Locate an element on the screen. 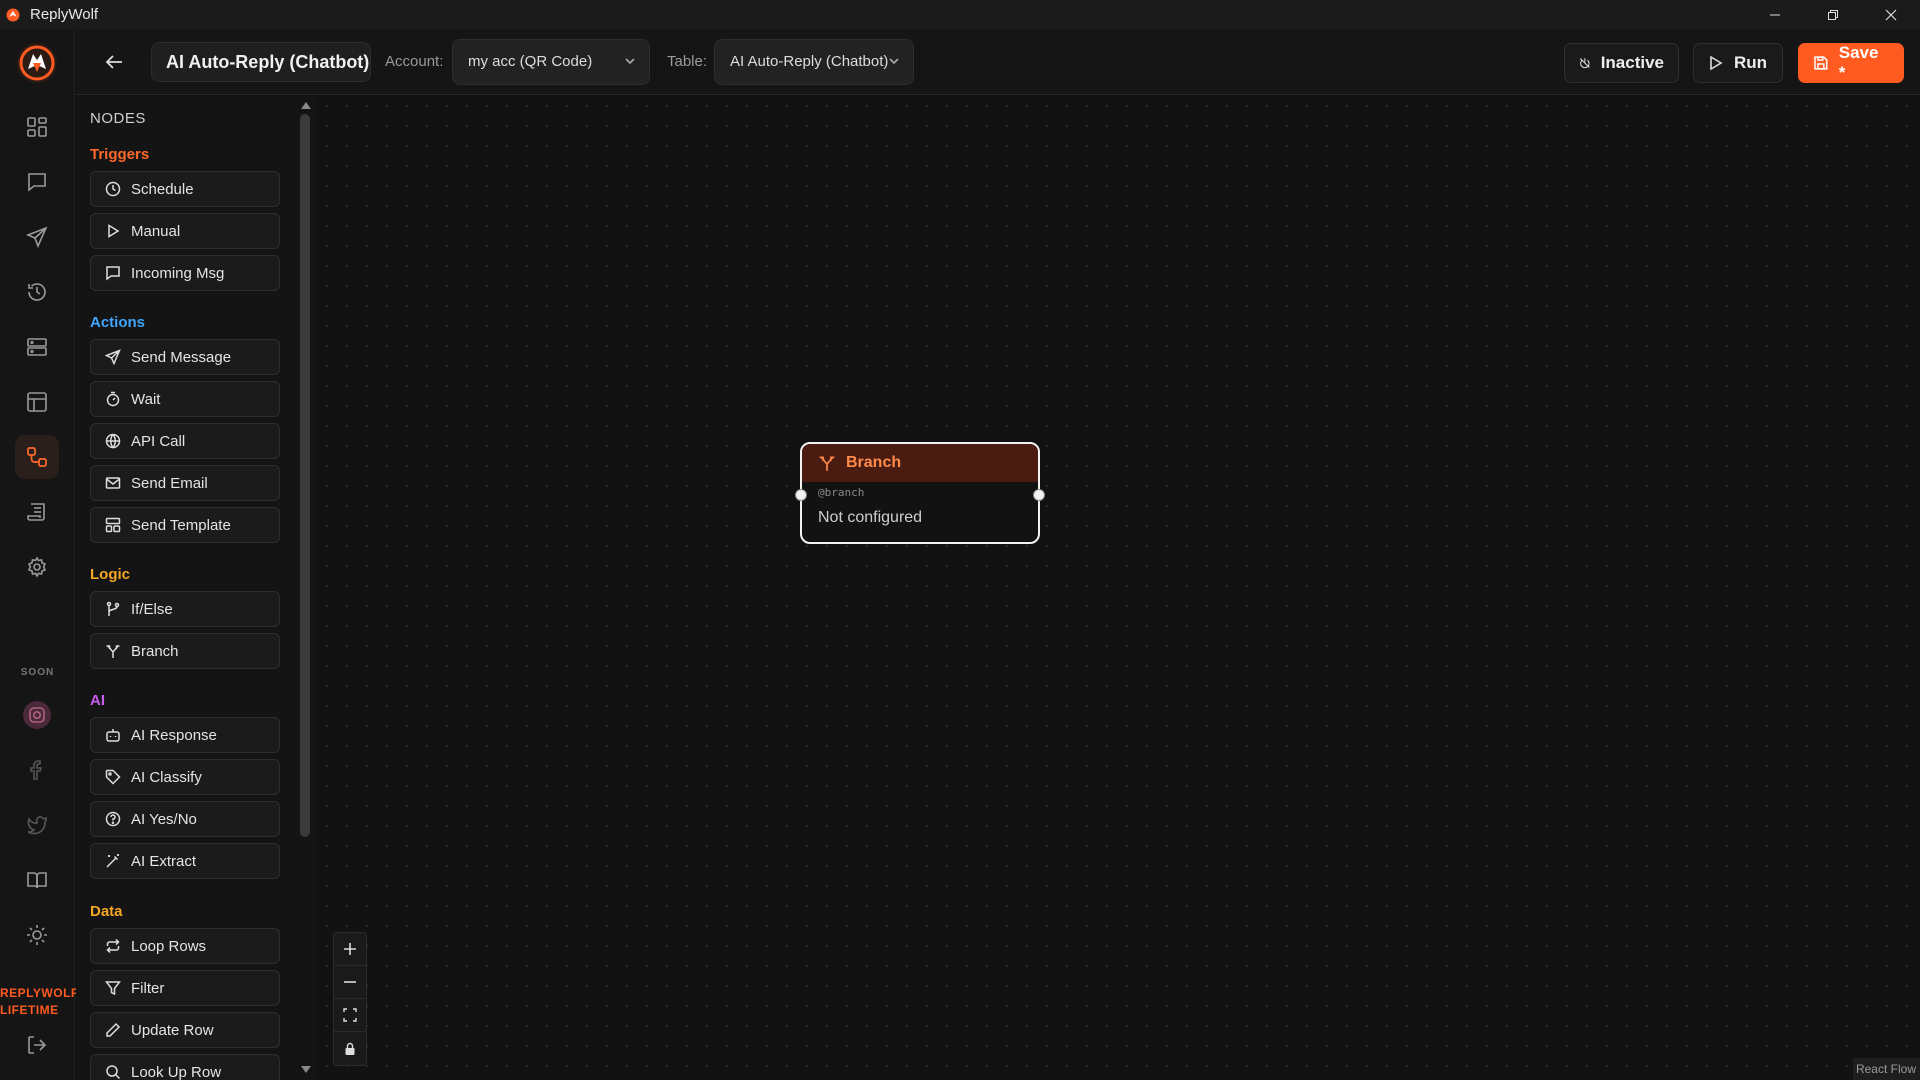  section-logic: Logic is located at coordinates (110, 574).